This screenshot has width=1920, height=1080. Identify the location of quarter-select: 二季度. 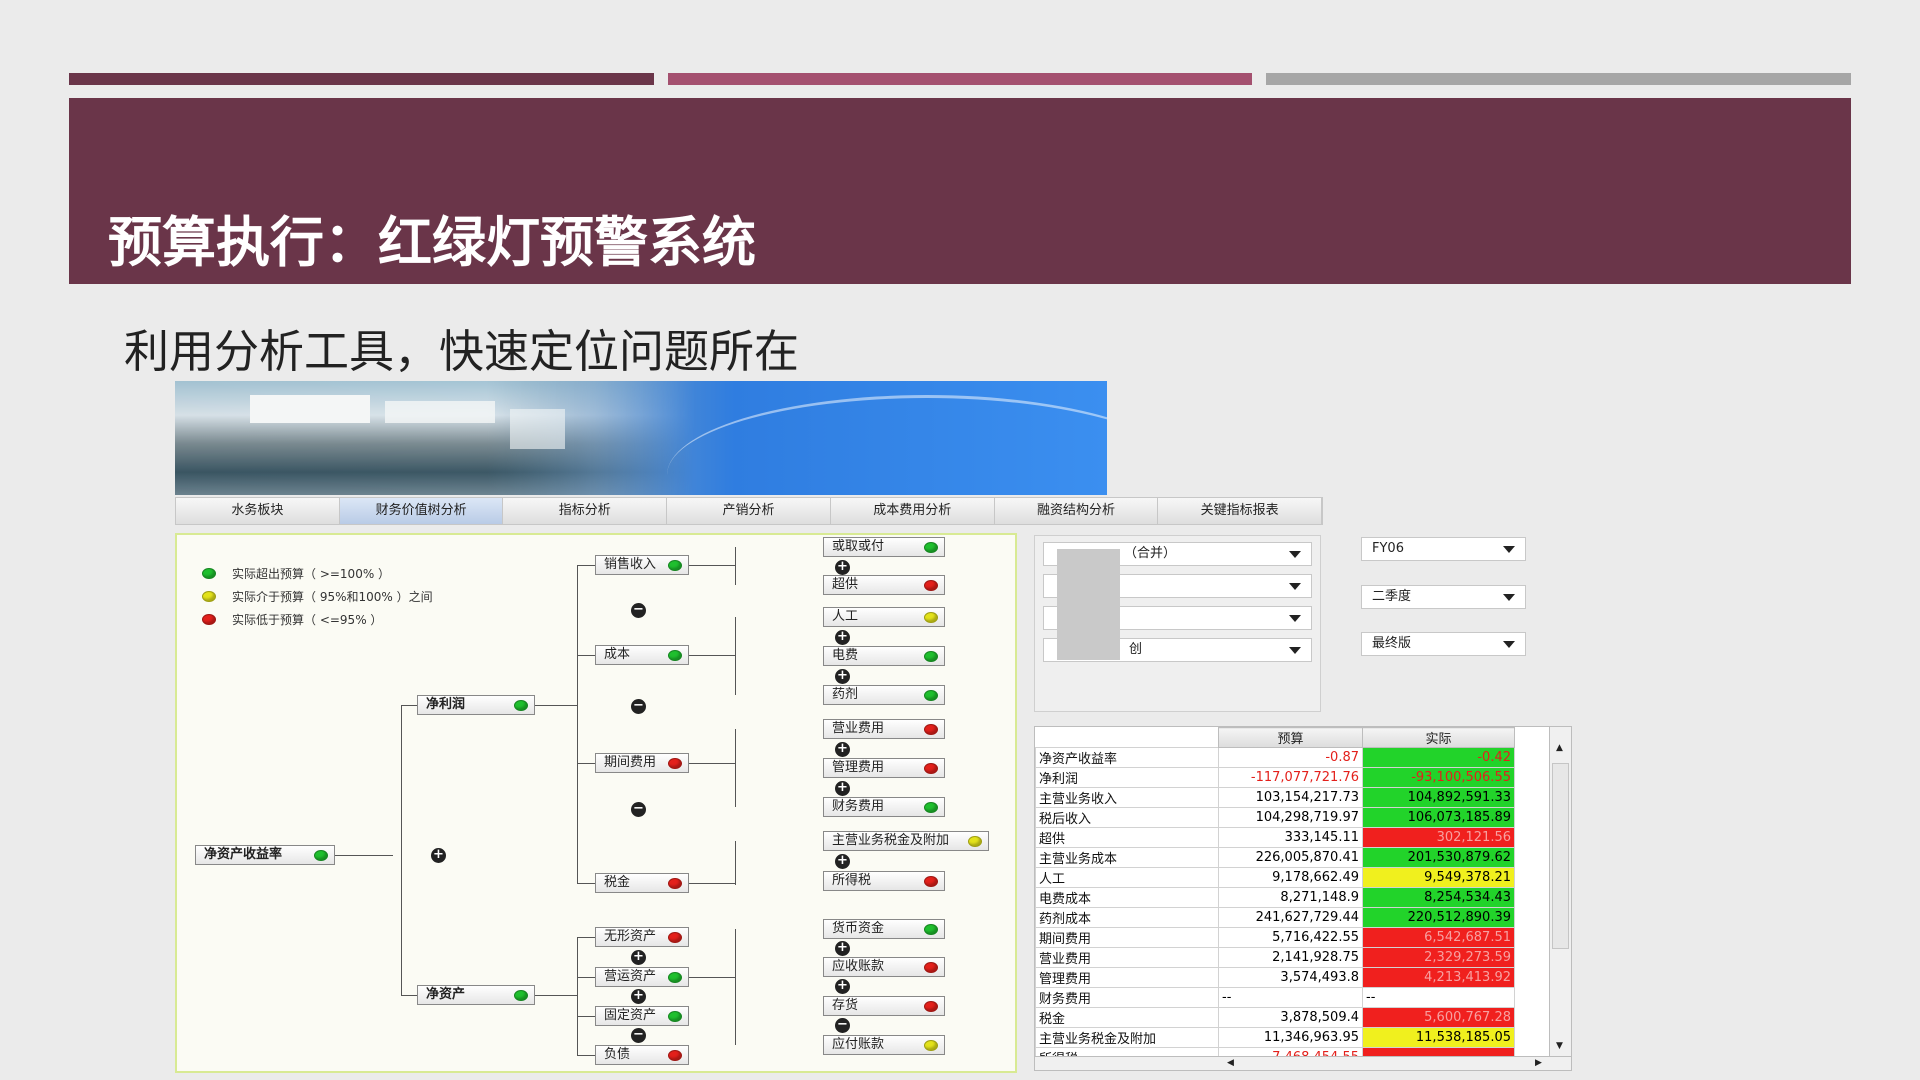
(1443, 597).